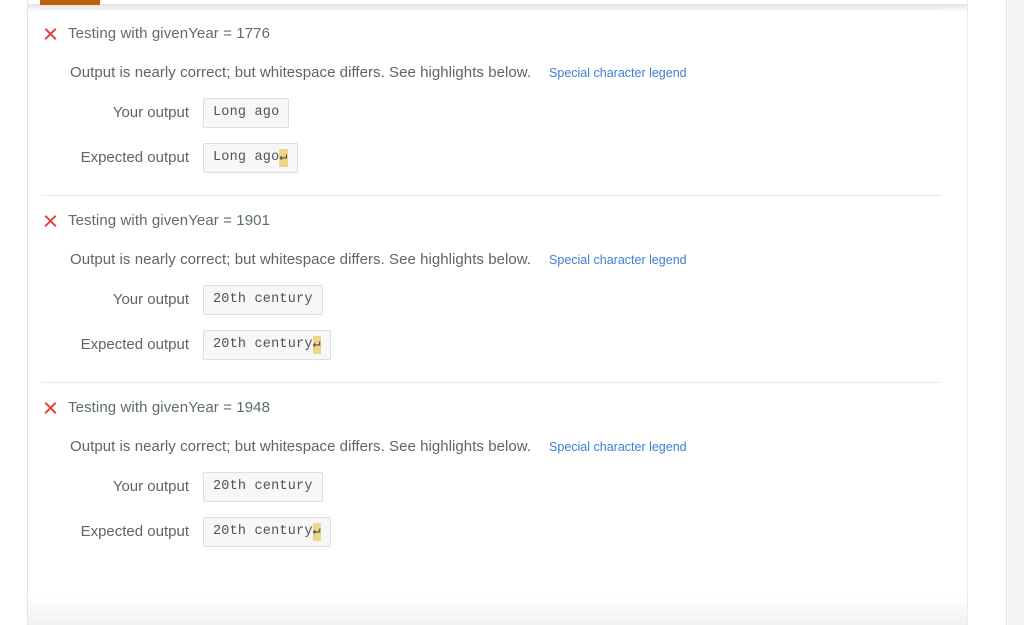 This screenshot has width=1024, height=625. What do you see at coordinates (1015, 312) in the screenshot?
I see `right-rail` at bounding box center [1015, 312].